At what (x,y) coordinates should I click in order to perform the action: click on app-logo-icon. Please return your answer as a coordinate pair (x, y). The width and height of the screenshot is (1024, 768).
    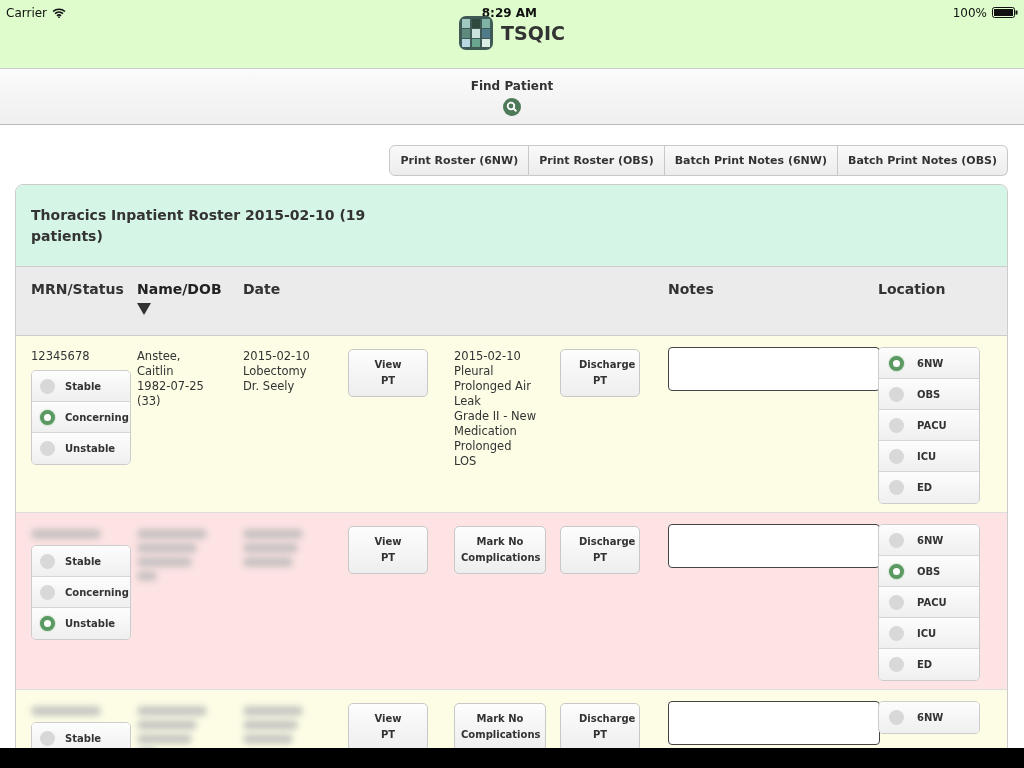
    Looking at the image, I should click on (476, 33).